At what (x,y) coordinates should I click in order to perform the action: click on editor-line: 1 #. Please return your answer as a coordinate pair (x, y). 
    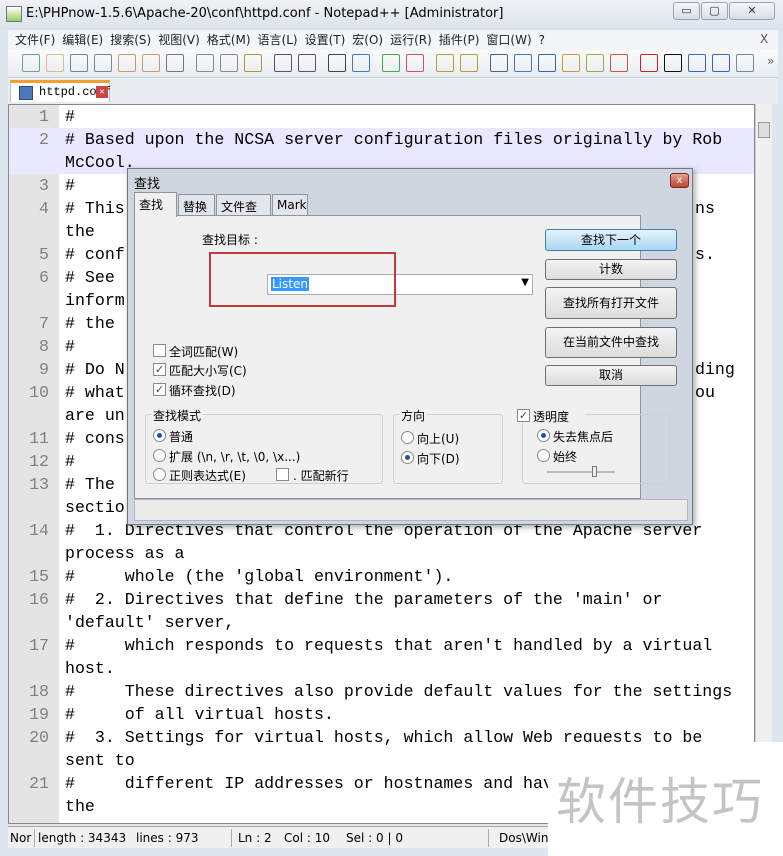
    Looking at the image, I should click on (381, 116).